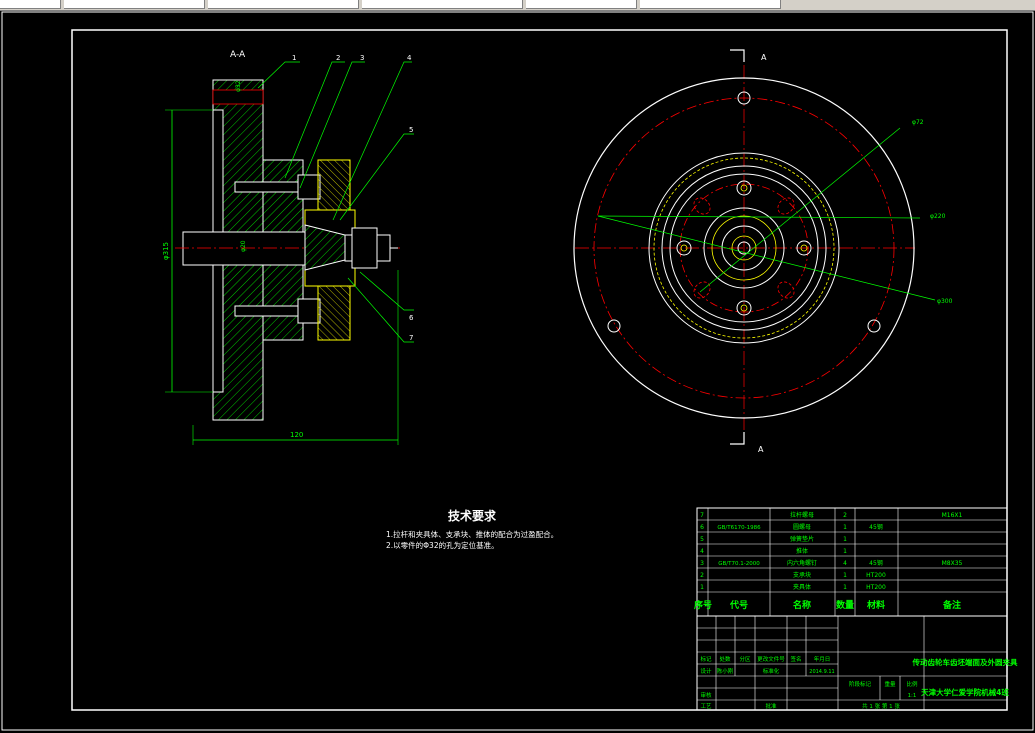 The image size is (1035, 733). I want to click on section-label: A-A, so click(238, 55).